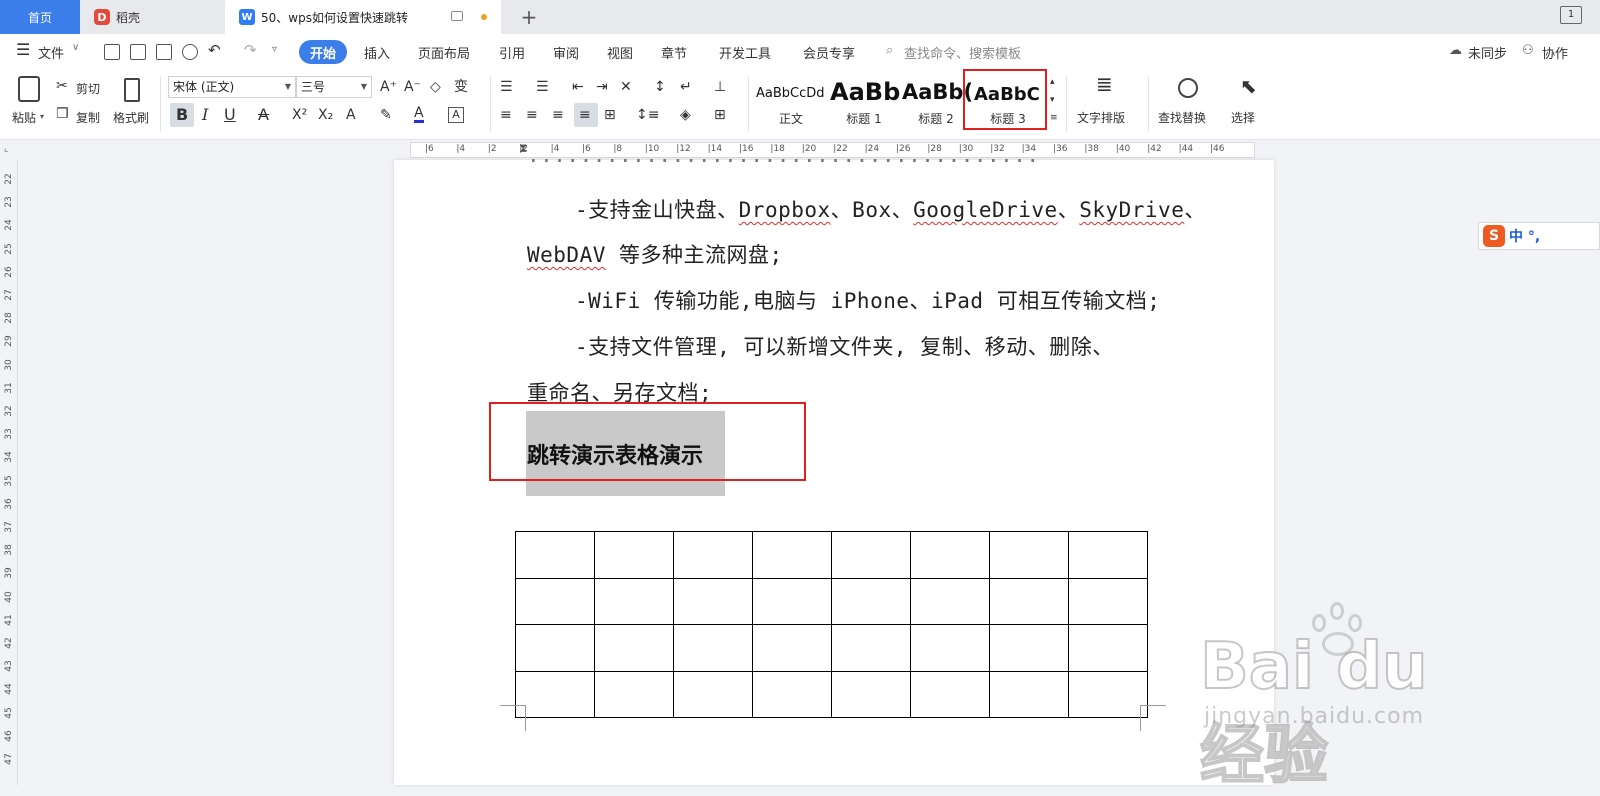 The height and width of the screenshot is (796, 1600). Describe the element at coordinates (40, 17) in the screenshot. I see `tab-home: 首页` at that location.